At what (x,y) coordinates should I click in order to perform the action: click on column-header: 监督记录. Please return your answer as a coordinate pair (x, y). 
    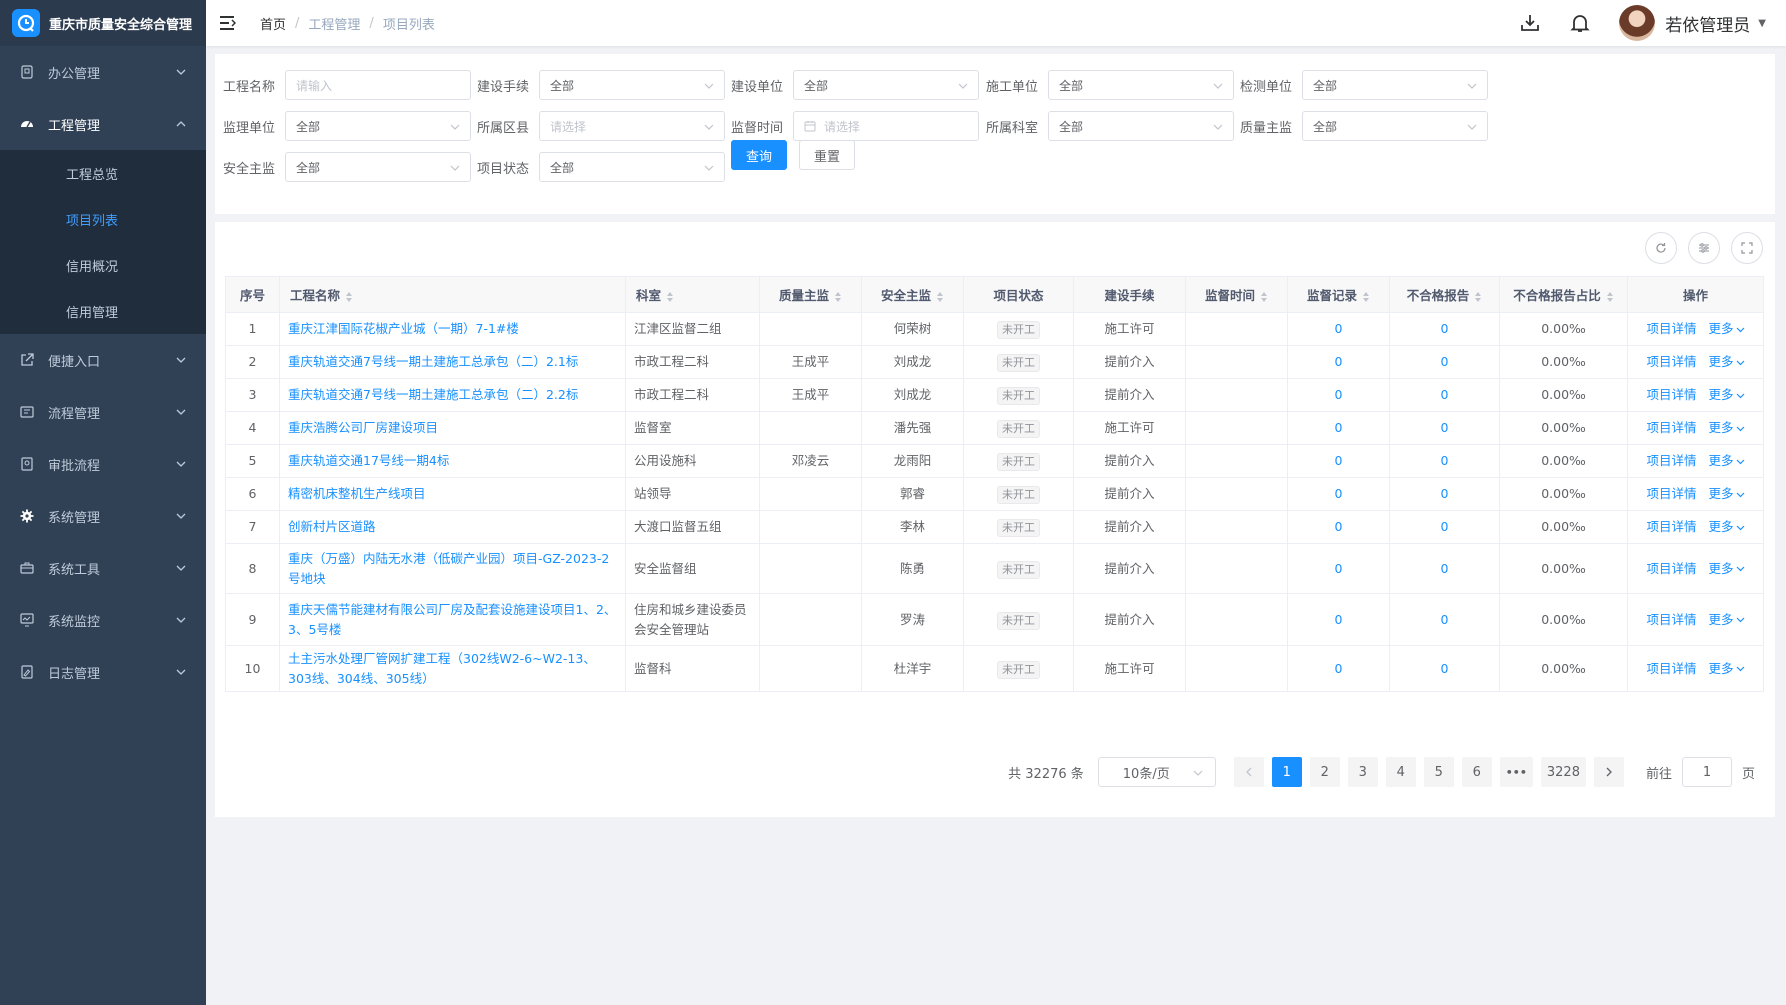
    Looking at the image, I should click on (1338, 294).